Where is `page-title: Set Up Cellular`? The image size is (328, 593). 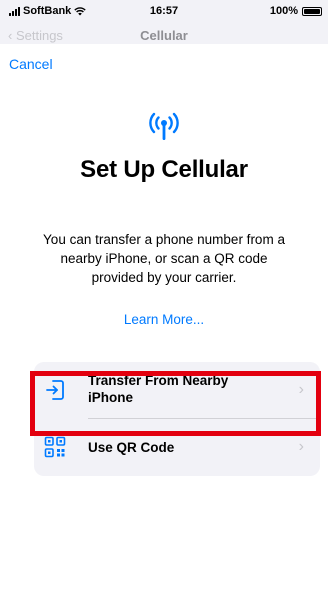
page-title: Set Up Cellular is located at coordinates (164, 169).